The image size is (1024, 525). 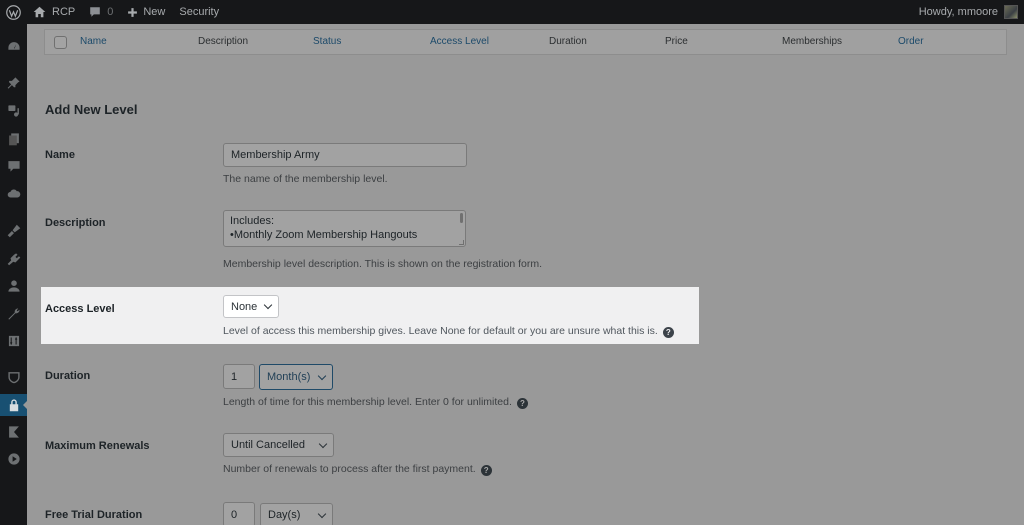 I want to click on lock-icon, so click(x=14, y=405).